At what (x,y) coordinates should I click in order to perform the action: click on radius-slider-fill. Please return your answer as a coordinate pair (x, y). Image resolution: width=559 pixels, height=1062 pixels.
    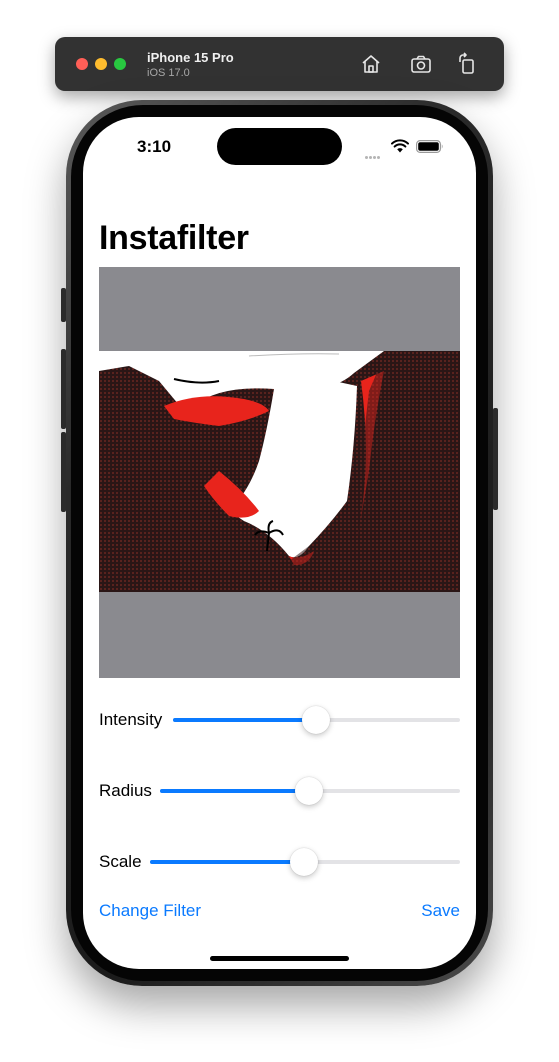
    Looking at the image, I should click on (234, 791).